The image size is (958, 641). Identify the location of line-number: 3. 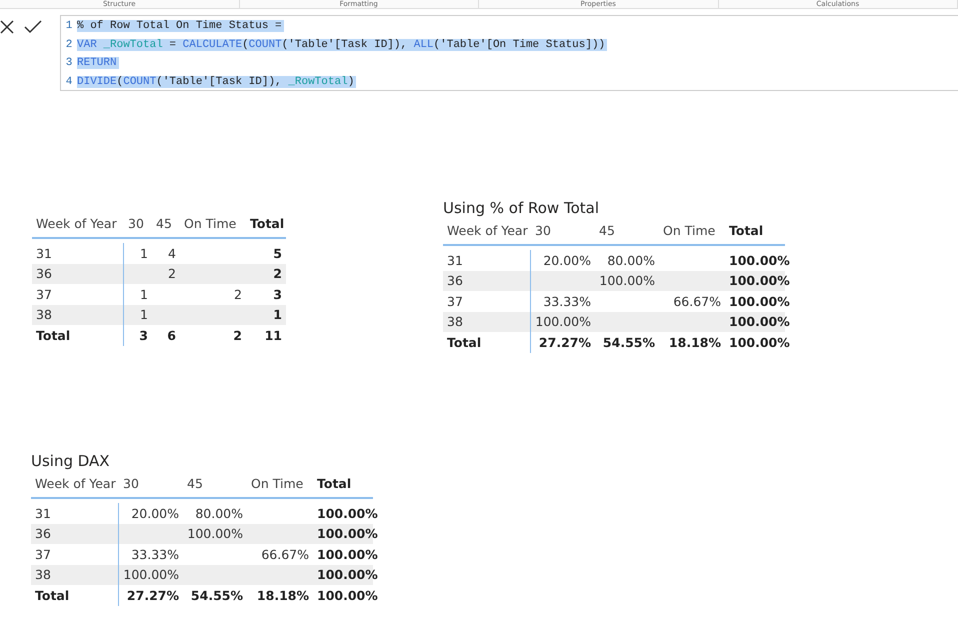
(69, 63).